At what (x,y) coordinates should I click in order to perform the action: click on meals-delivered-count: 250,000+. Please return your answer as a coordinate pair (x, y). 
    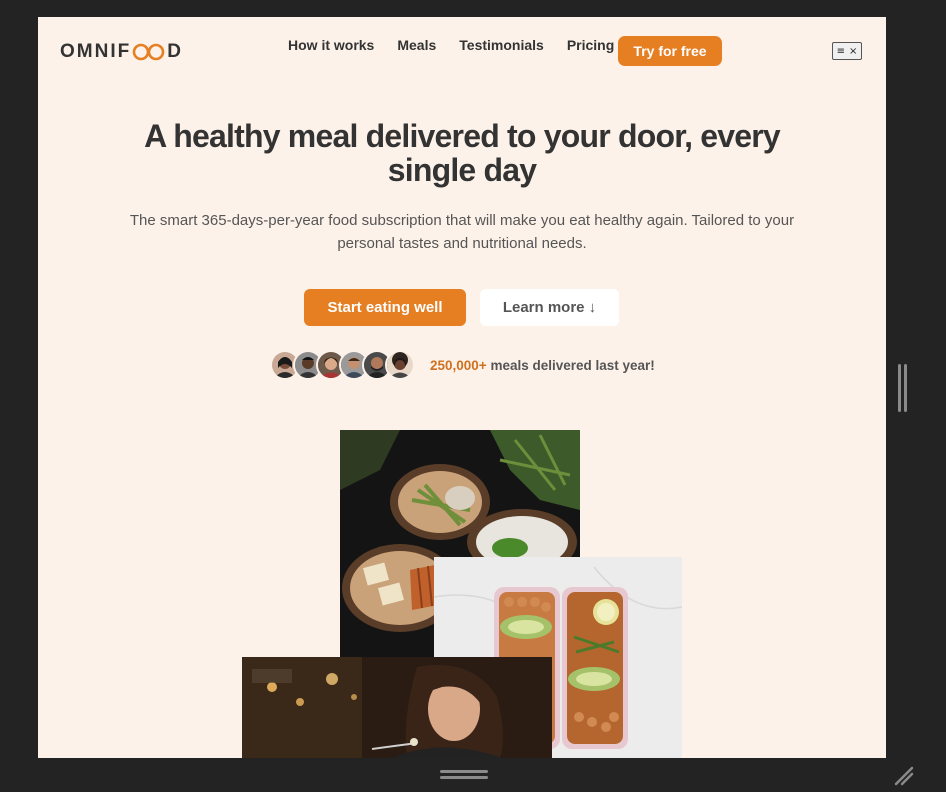
    Looking at the image, I should click on (458, 365).